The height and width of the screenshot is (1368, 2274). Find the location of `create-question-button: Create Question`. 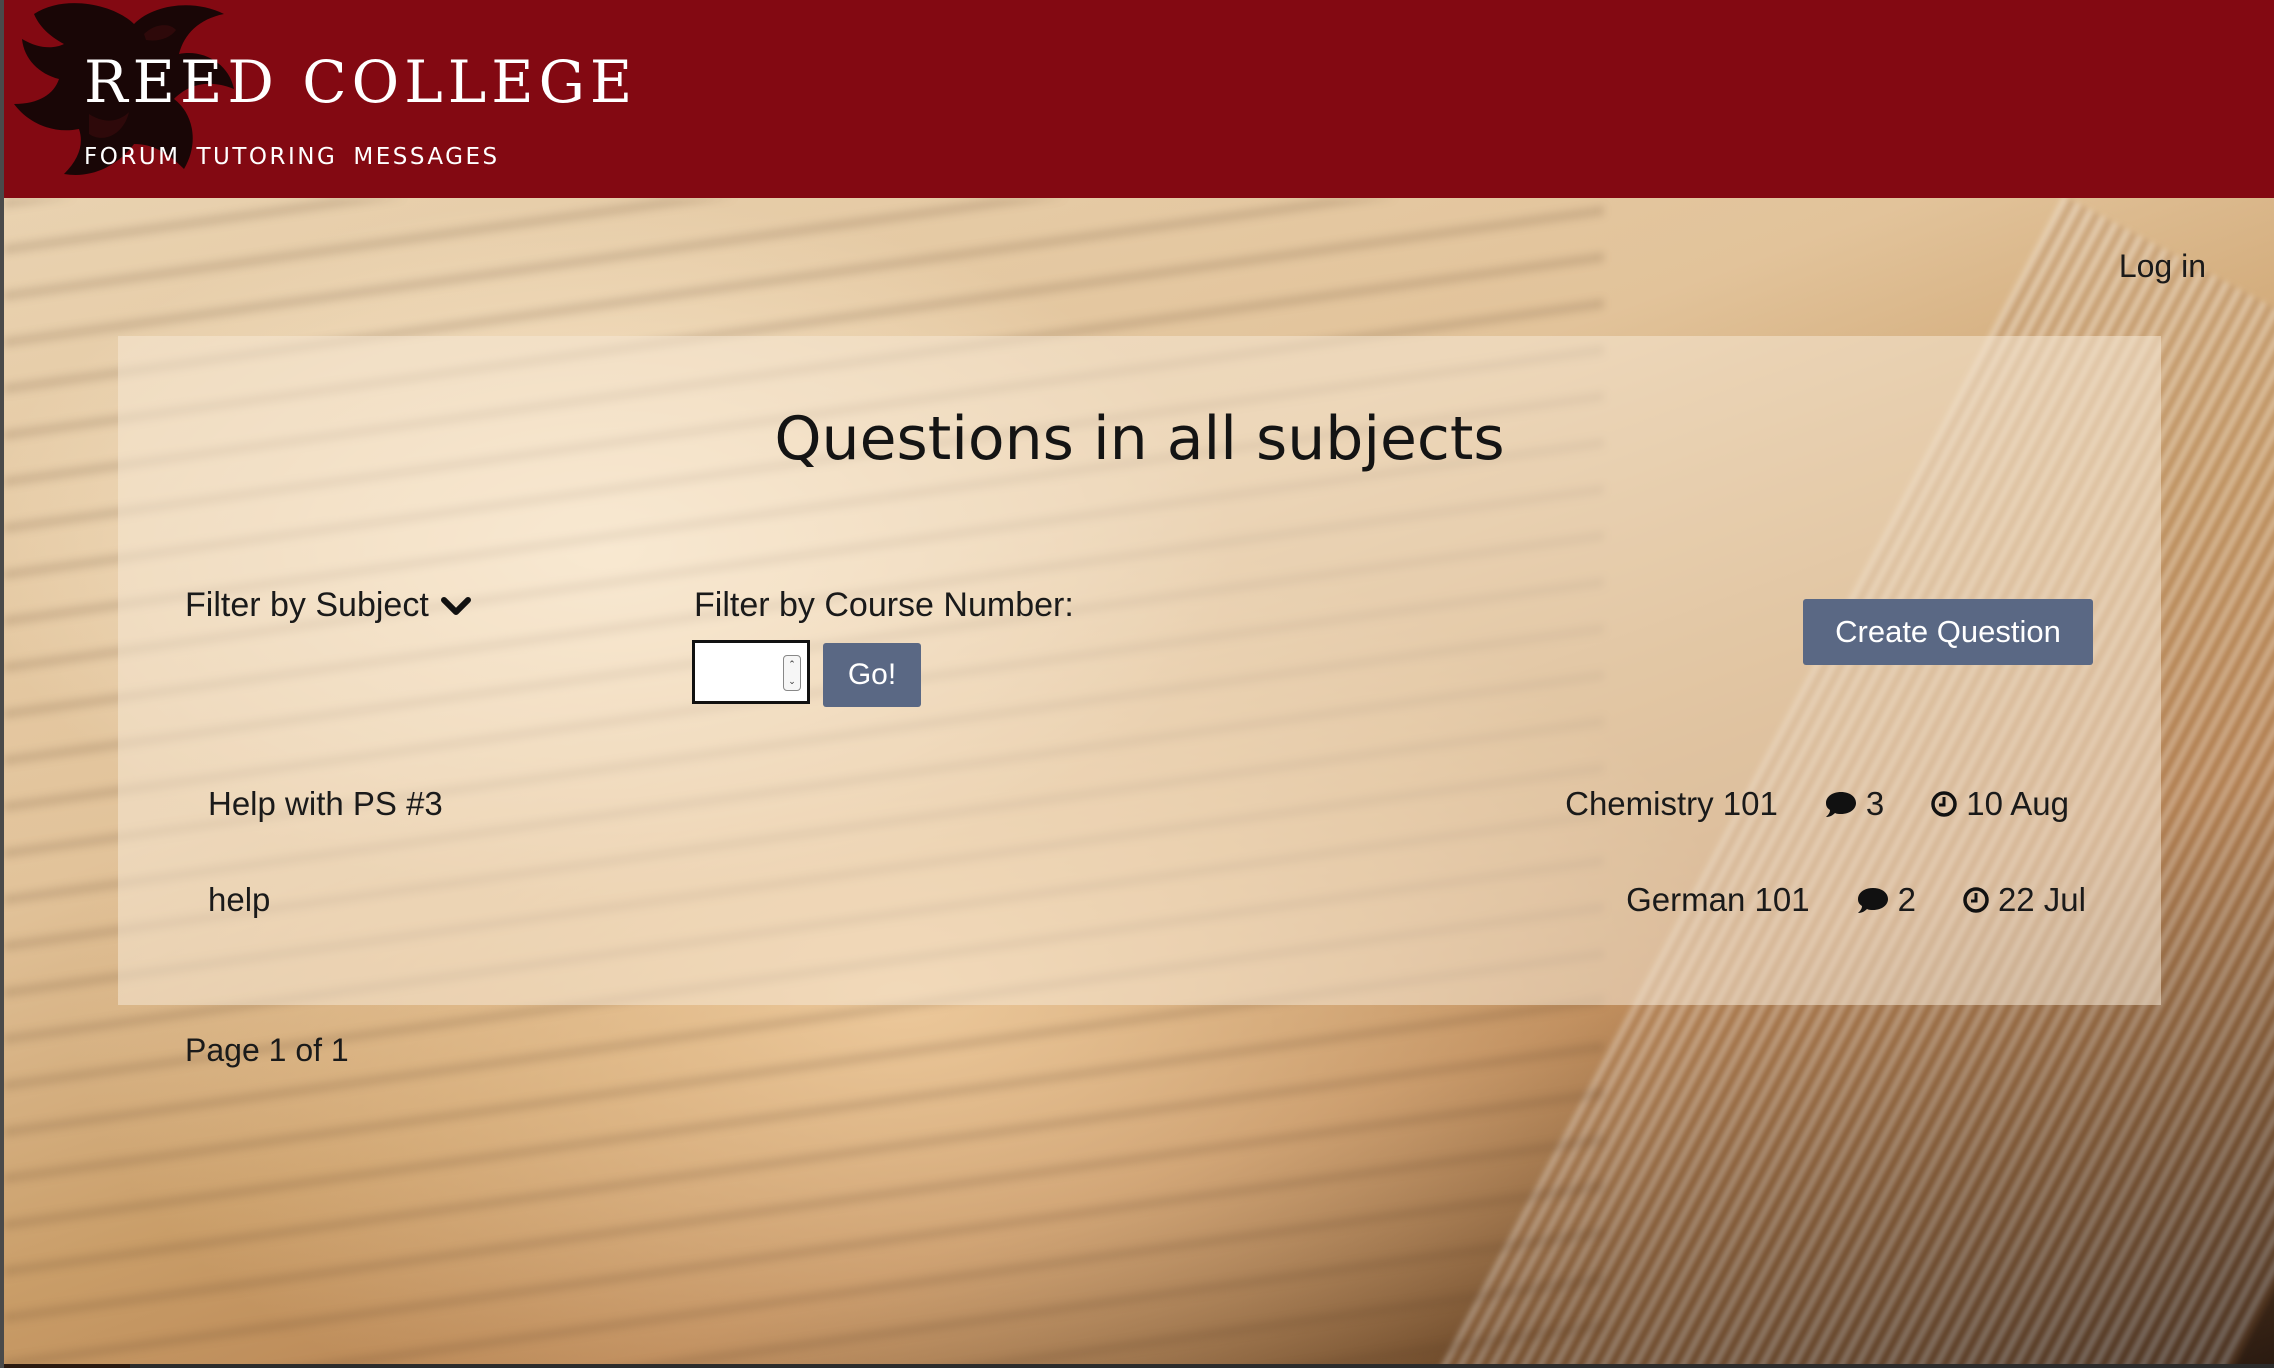

create-question-button: Create Question is located at coordinates (1948, 632).